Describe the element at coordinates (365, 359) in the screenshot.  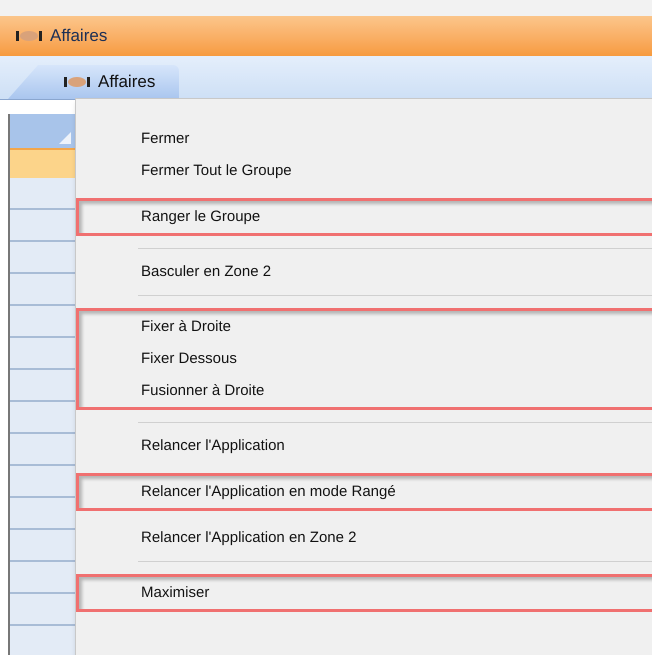
I see `menu-item: Fixer Dessous` at that location.